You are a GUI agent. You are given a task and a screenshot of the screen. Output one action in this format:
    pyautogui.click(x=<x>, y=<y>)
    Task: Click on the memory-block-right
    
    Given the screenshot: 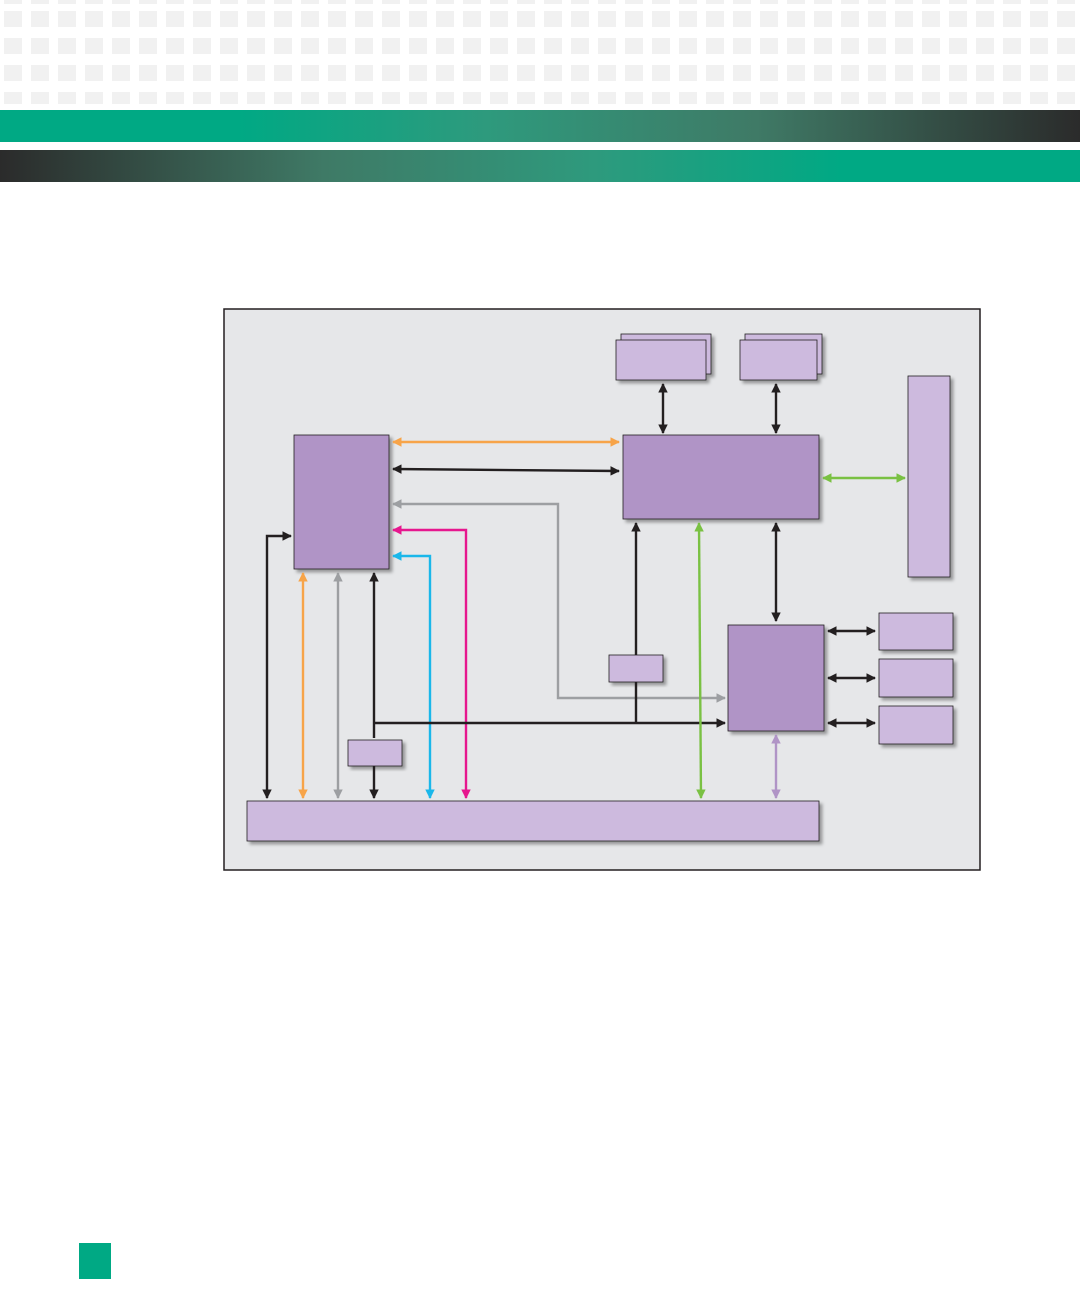 What is the action you would take?
    pyautogui.click(x=781, y=357)
    